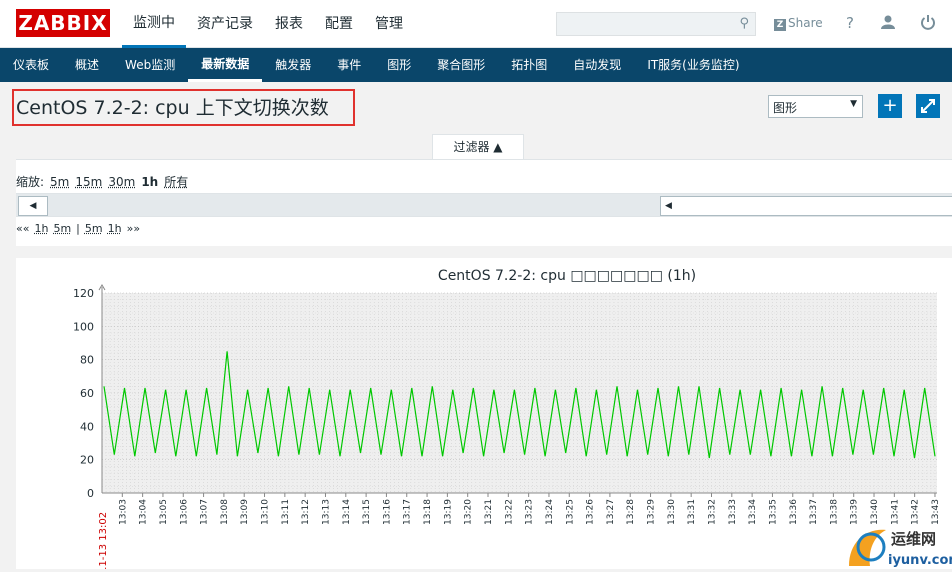 This screenshot has width=952, height=572. Describe the element at coordinates (476, 108) in the screenshot. I see `page-header: CentOS 7.2-2: cpu 上下文切换次数 图形 ▼ +` at that location.